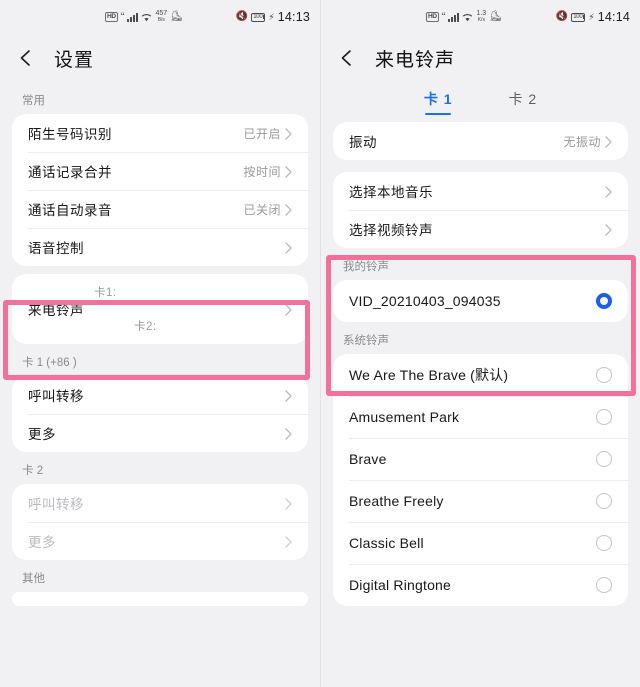 The height and width of the screenshot is (687, 640). I want to click on section-label-sim2: 卡 2, so click(33, 471).